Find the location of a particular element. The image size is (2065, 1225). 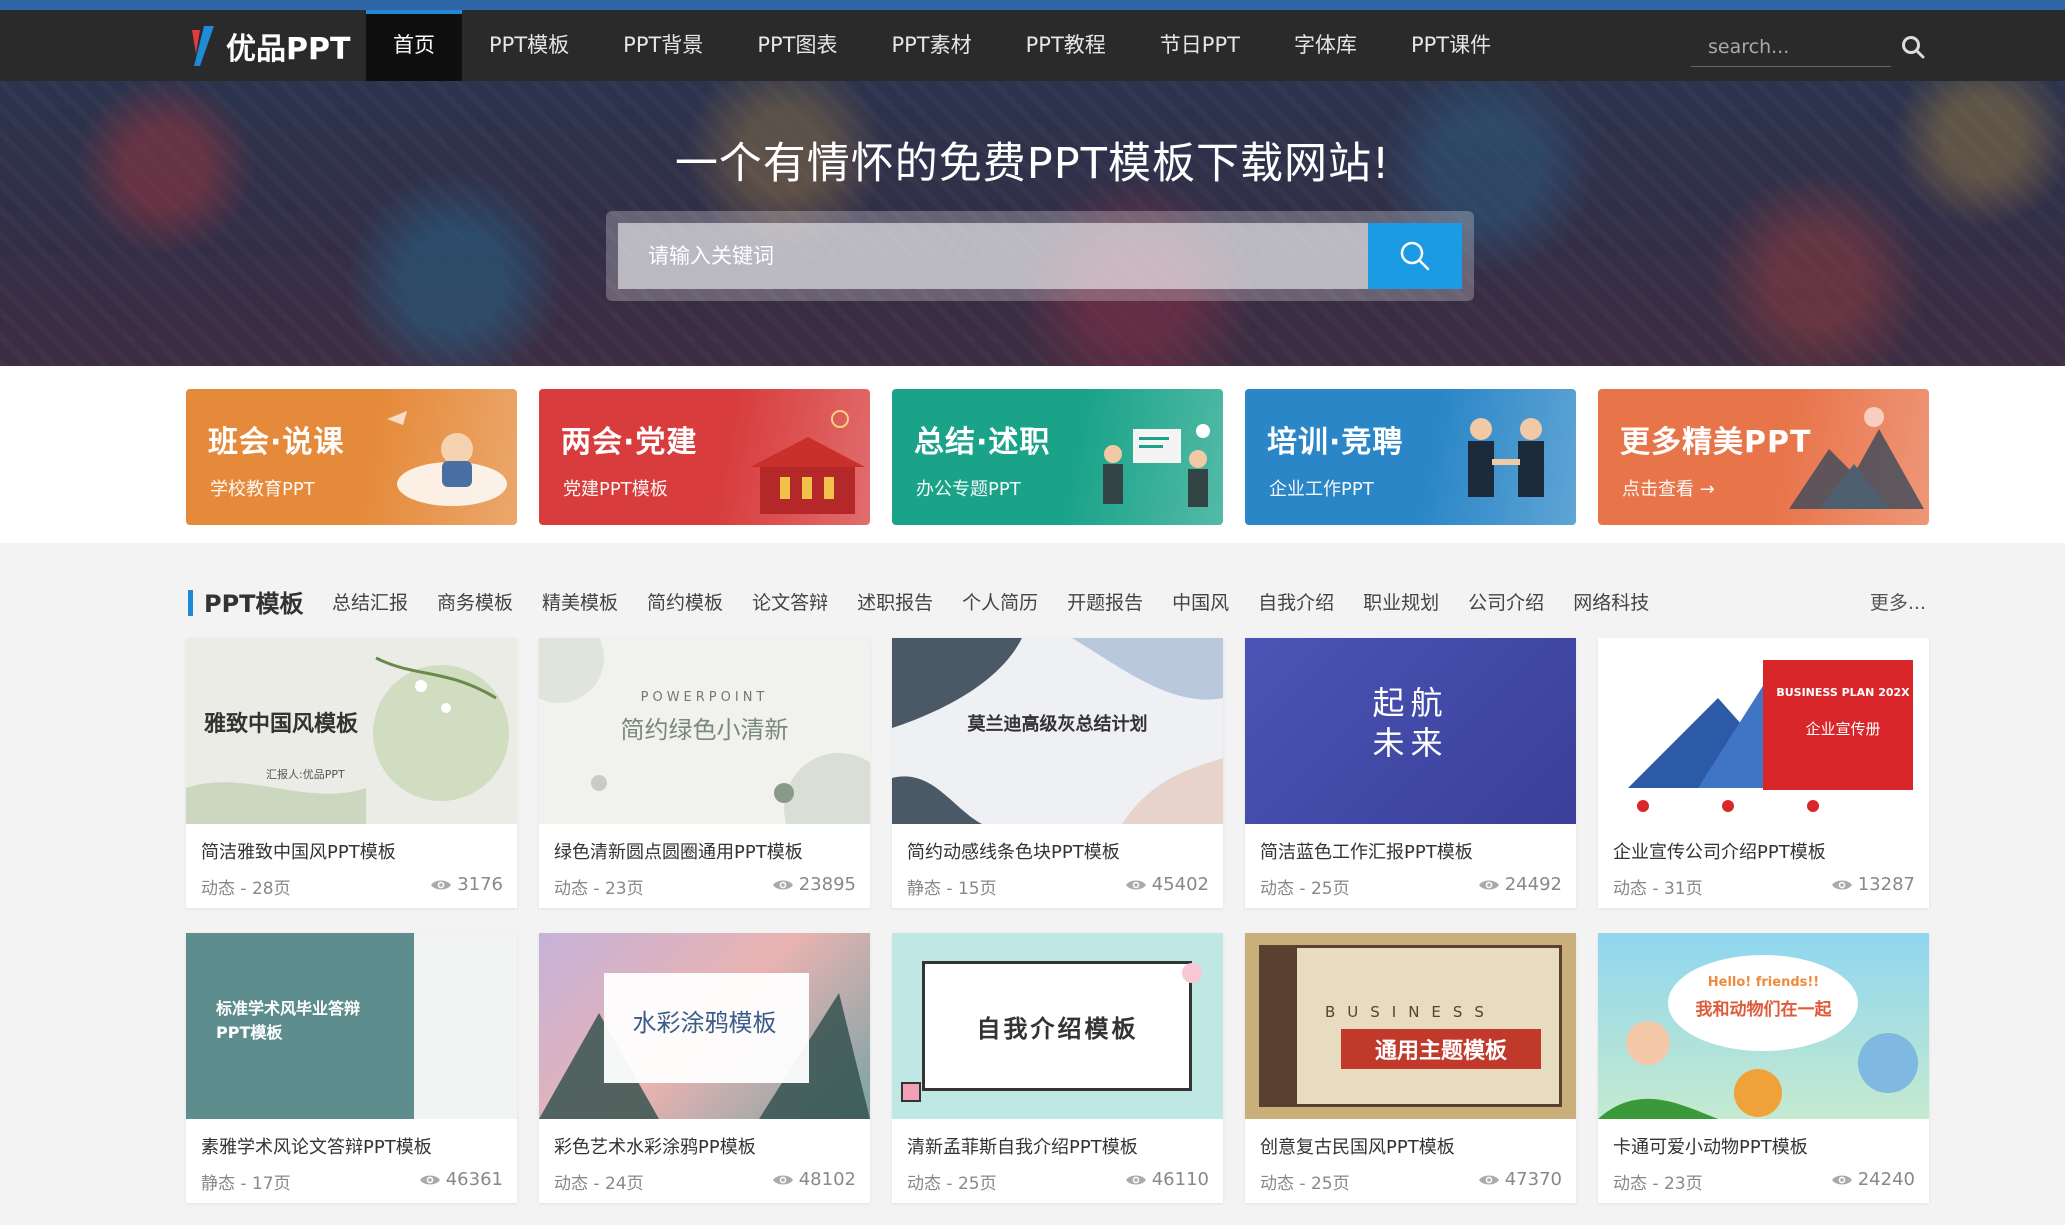

view-count: 46110 is located at coordinates (1180, 1179).